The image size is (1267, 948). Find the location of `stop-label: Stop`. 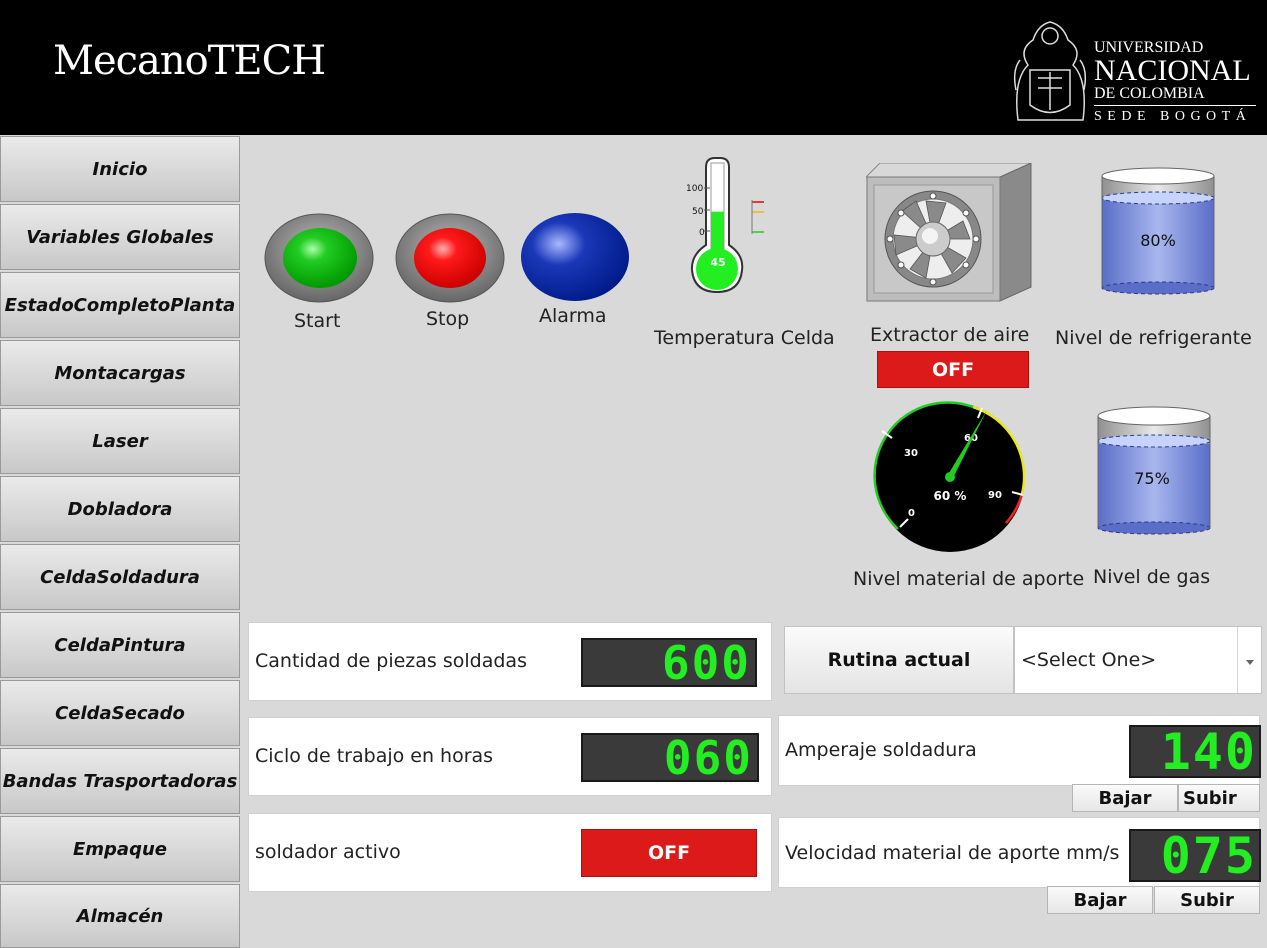

stop-label: Stop is located at coordinates (448, 319).